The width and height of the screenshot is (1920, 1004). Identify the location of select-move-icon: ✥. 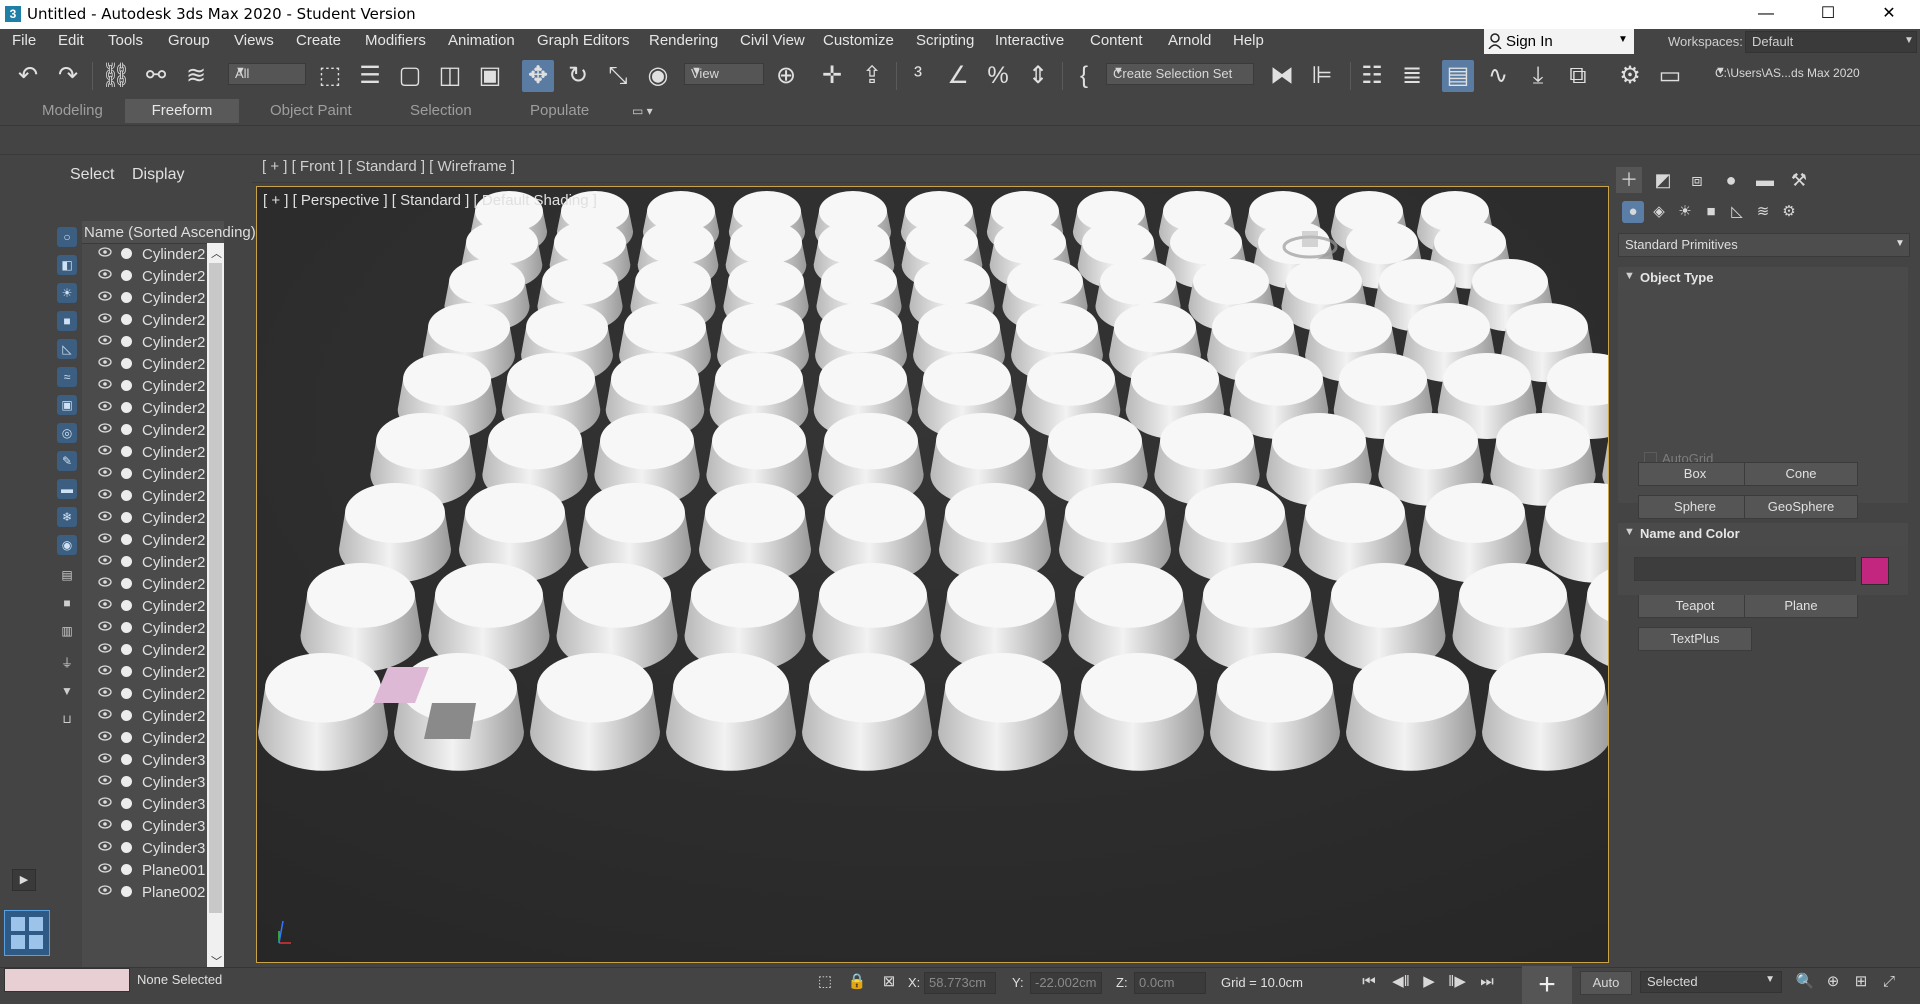
(538, 76).